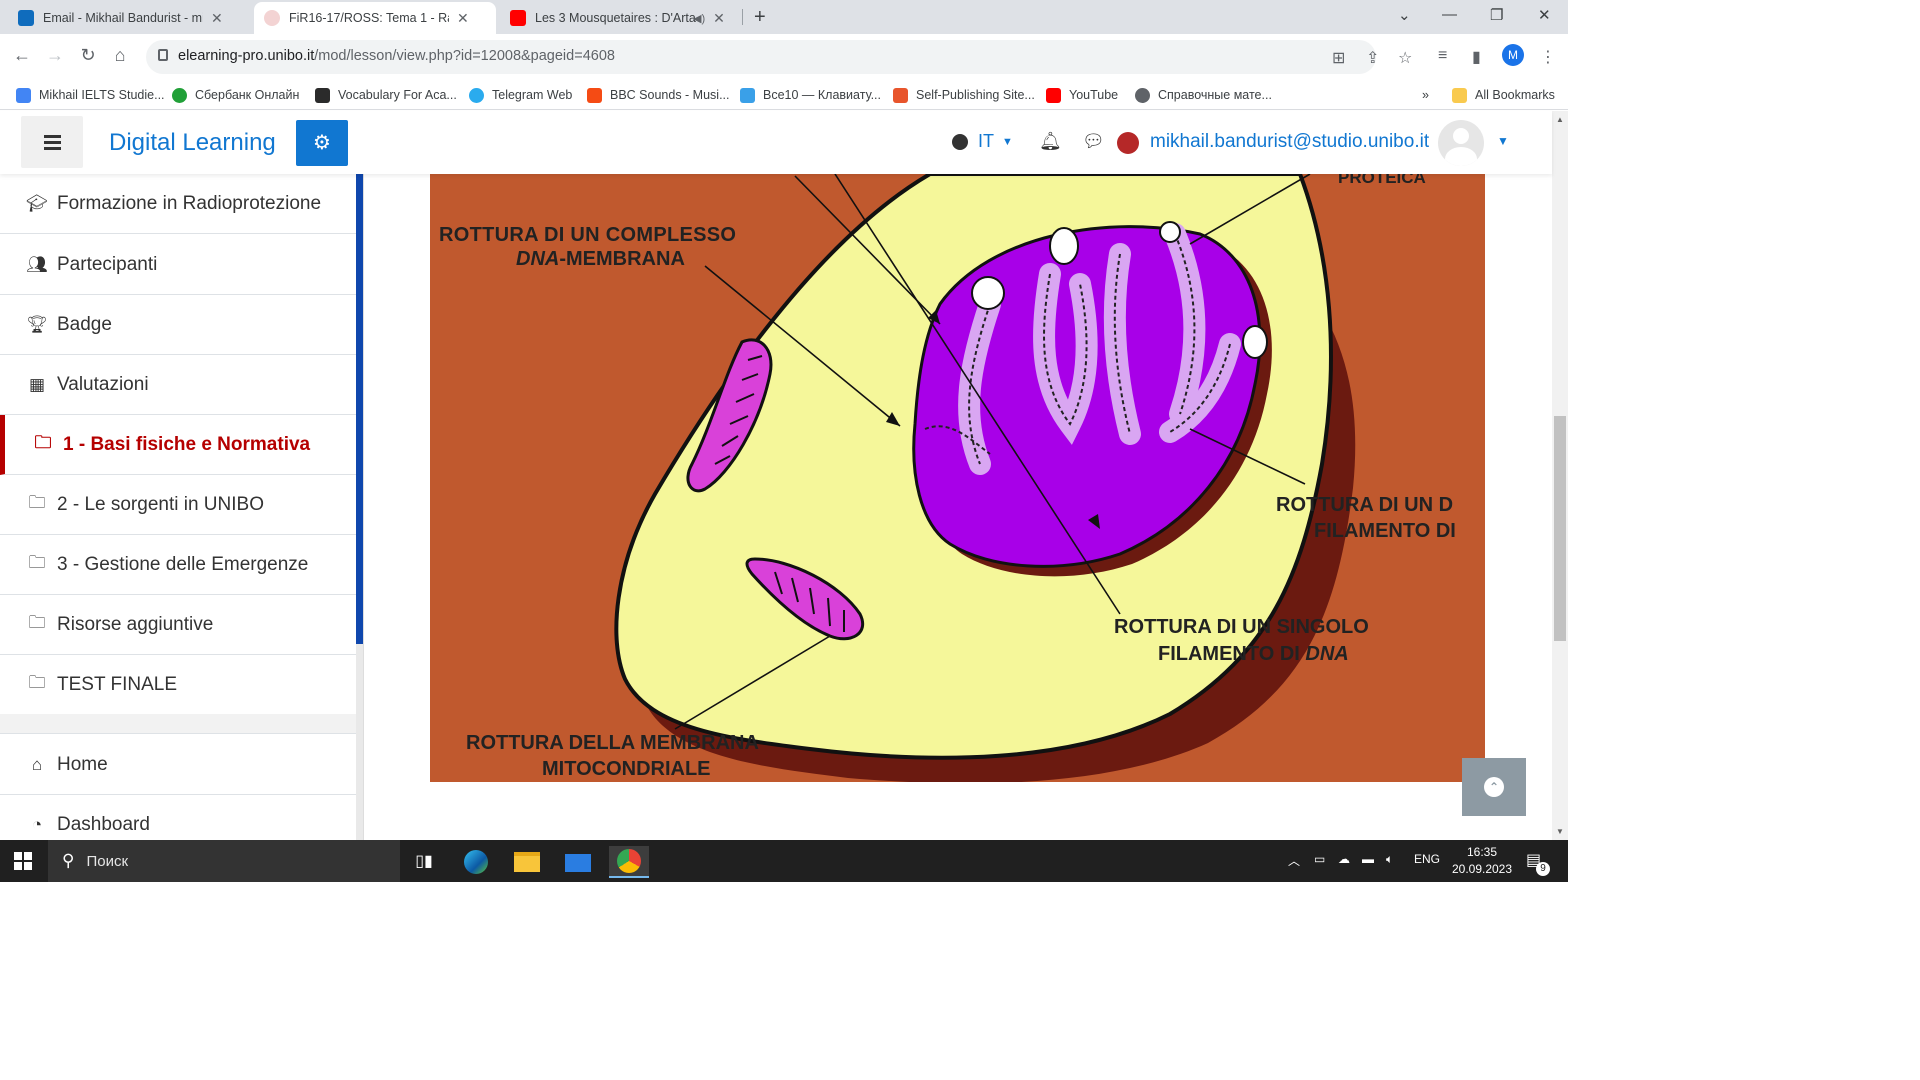  Describe the element at coordinates (1560, 528) in the screenshot. I see `page-scroll-thumb` at that location.